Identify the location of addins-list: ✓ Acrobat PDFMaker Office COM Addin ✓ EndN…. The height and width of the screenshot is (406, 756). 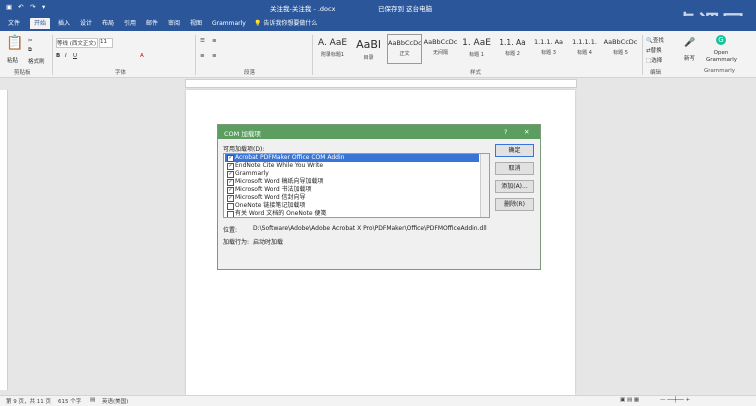
(356, 185).